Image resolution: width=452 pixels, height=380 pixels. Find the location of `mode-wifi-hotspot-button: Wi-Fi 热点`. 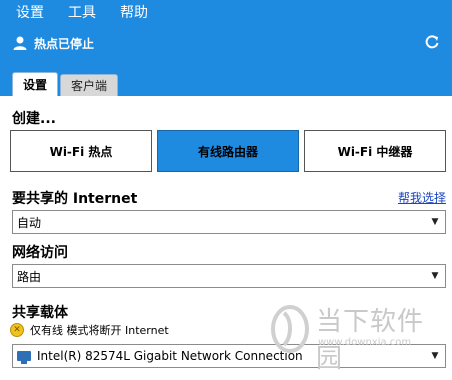

mode-wifi-hotspot-button: Wi-Fi 热点 is located at coordinates (81, 151).